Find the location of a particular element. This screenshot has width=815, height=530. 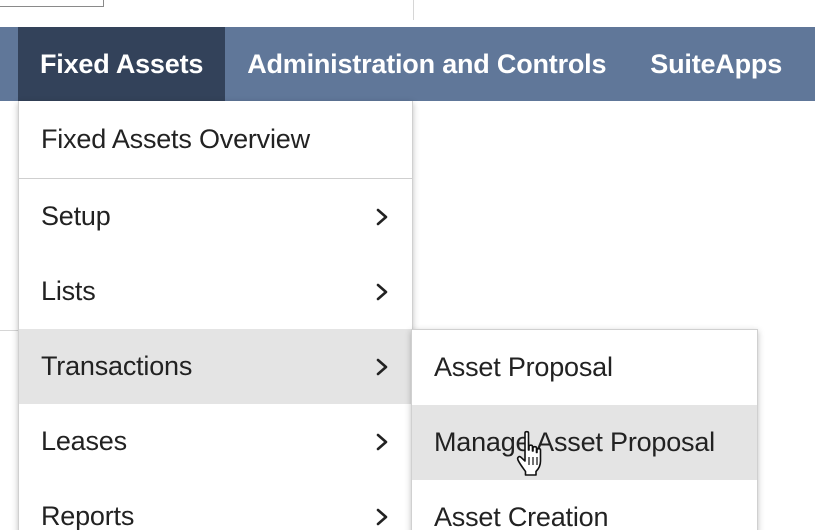

menu-item-label: Fixed Assets Overview is located at coordinates (175, 139).